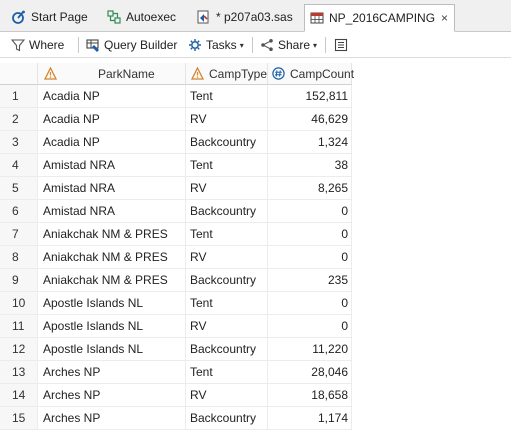  I want to click on campcount-cell: 1,174, so click(310, 418).